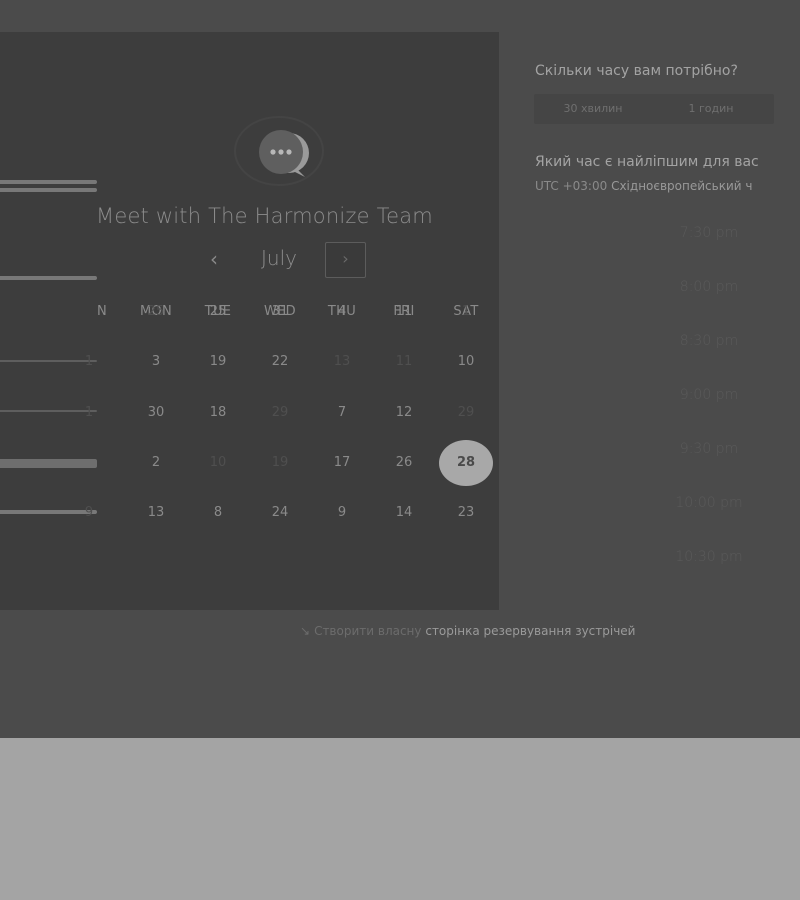  I want to click on time-slot: 9:30 pm, so click(709, 449).